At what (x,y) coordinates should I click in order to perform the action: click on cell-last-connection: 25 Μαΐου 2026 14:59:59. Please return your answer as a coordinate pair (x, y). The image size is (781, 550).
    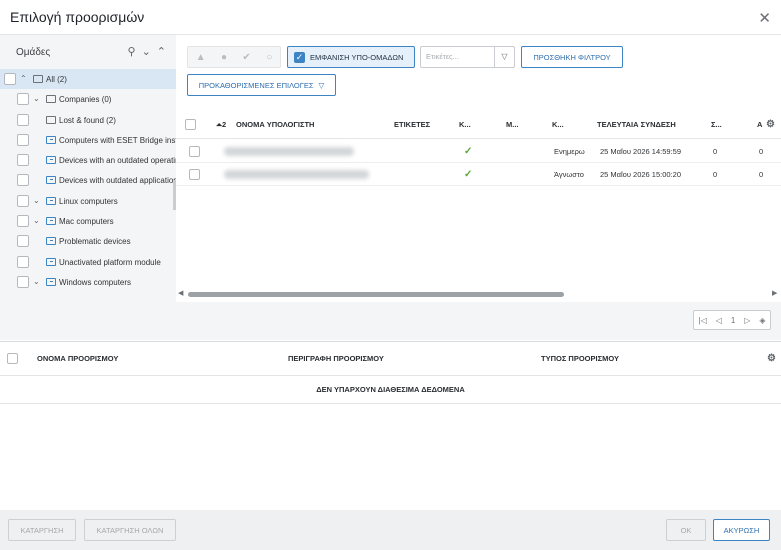
    Looking at the image, I should click on (640, 151).